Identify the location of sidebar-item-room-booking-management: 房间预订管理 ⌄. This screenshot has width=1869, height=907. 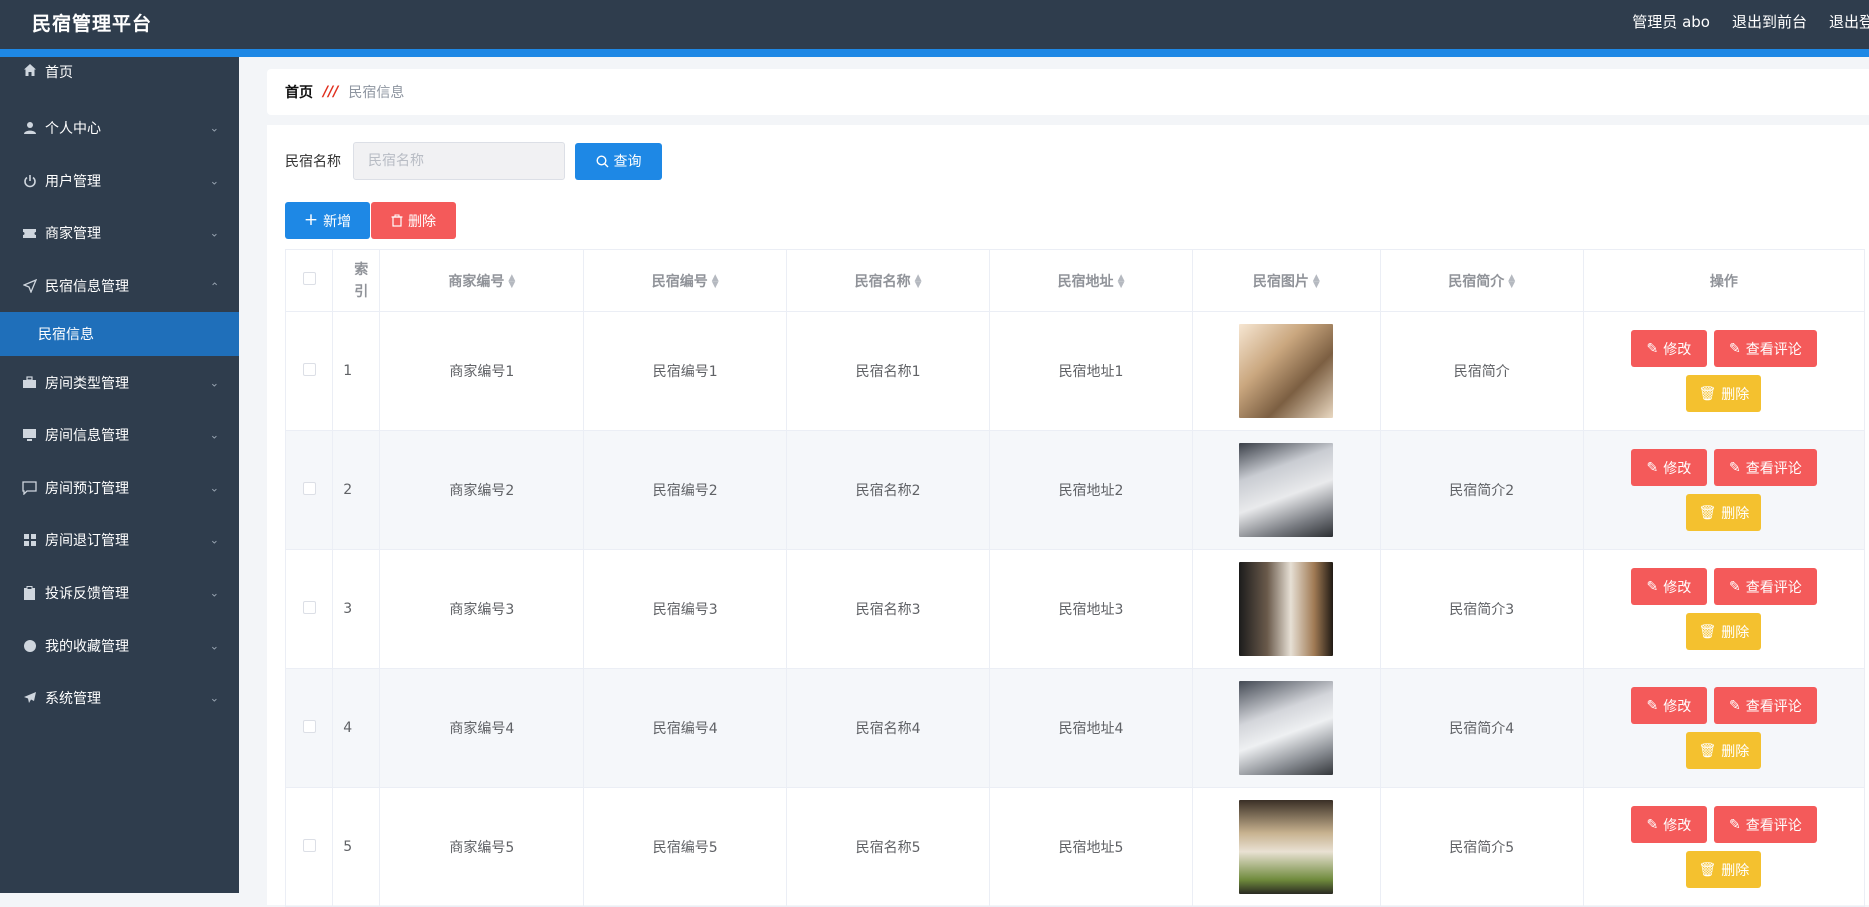
(119, 488).